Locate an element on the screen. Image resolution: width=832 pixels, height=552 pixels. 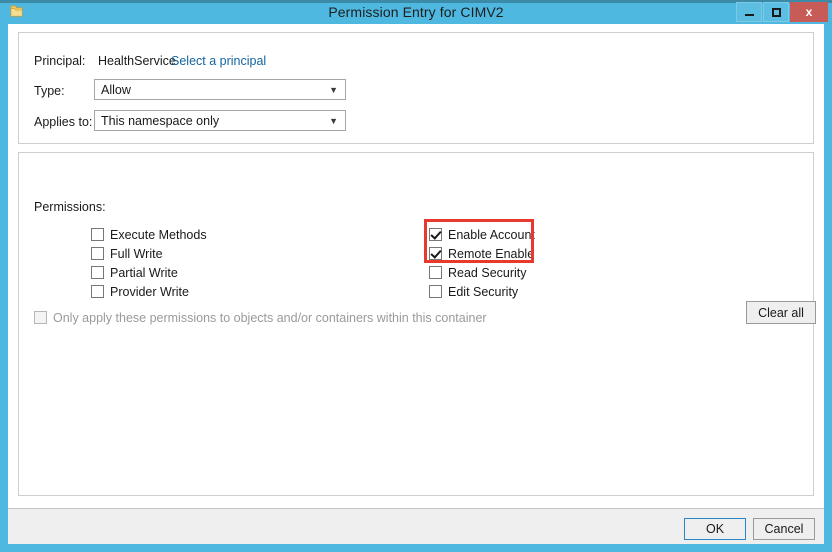
title-bar: Permission Entry for CIMV2 x is located at coordinates (416, 12).